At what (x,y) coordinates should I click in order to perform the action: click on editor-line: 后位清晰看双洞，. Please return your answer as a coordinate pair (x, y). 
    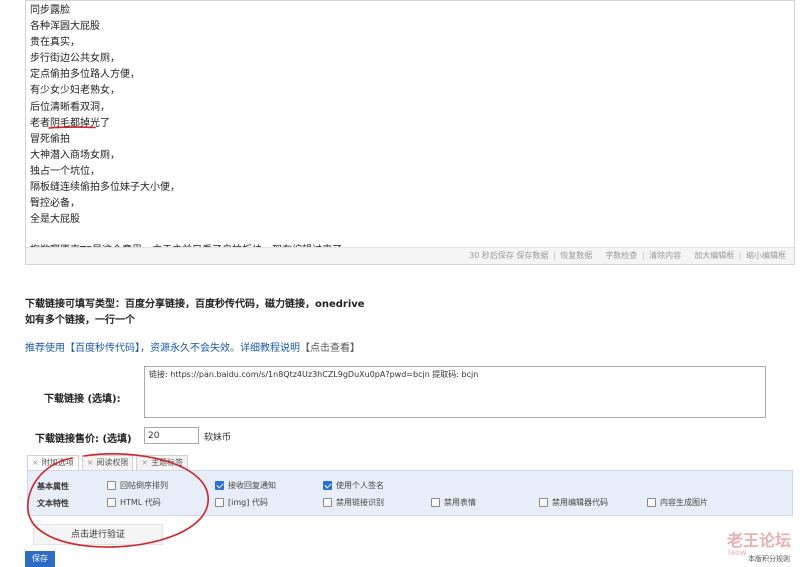
    Looking at the image, I should click on (70, 107).